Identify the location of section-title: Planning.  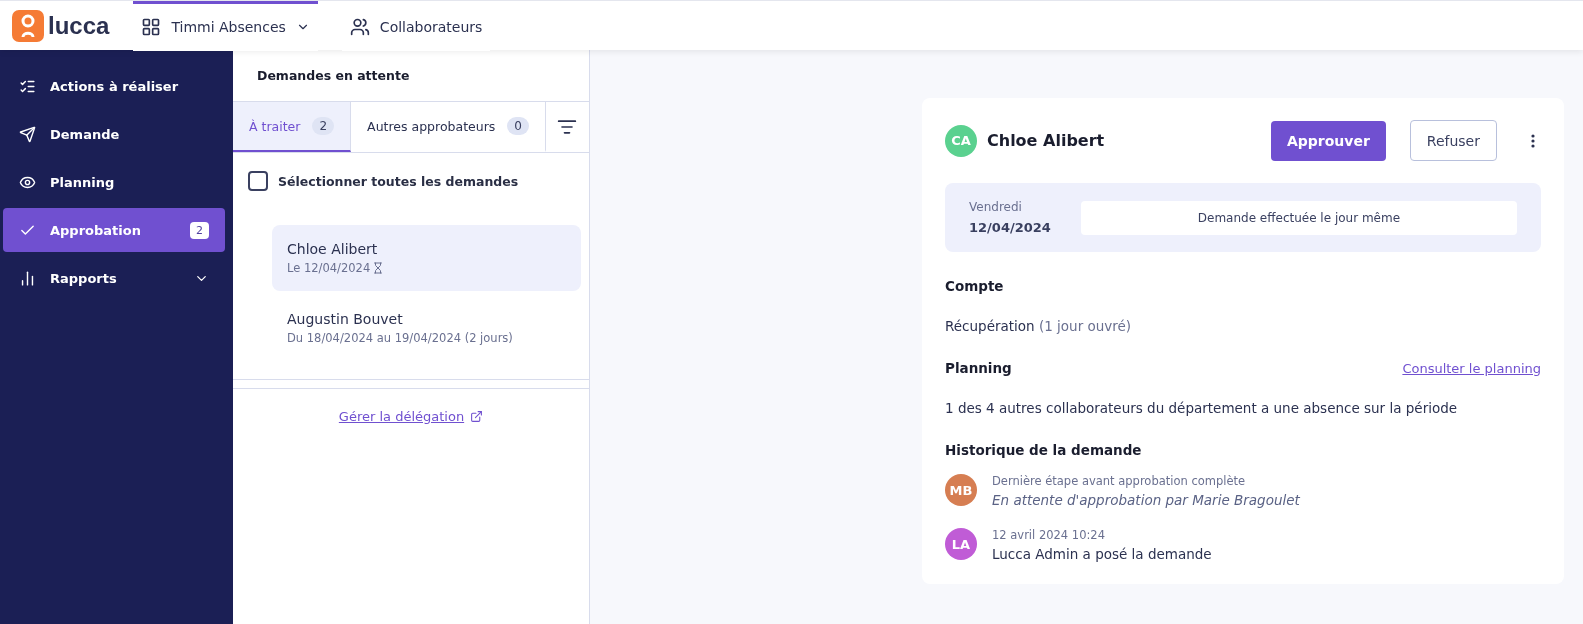
(978, 368).